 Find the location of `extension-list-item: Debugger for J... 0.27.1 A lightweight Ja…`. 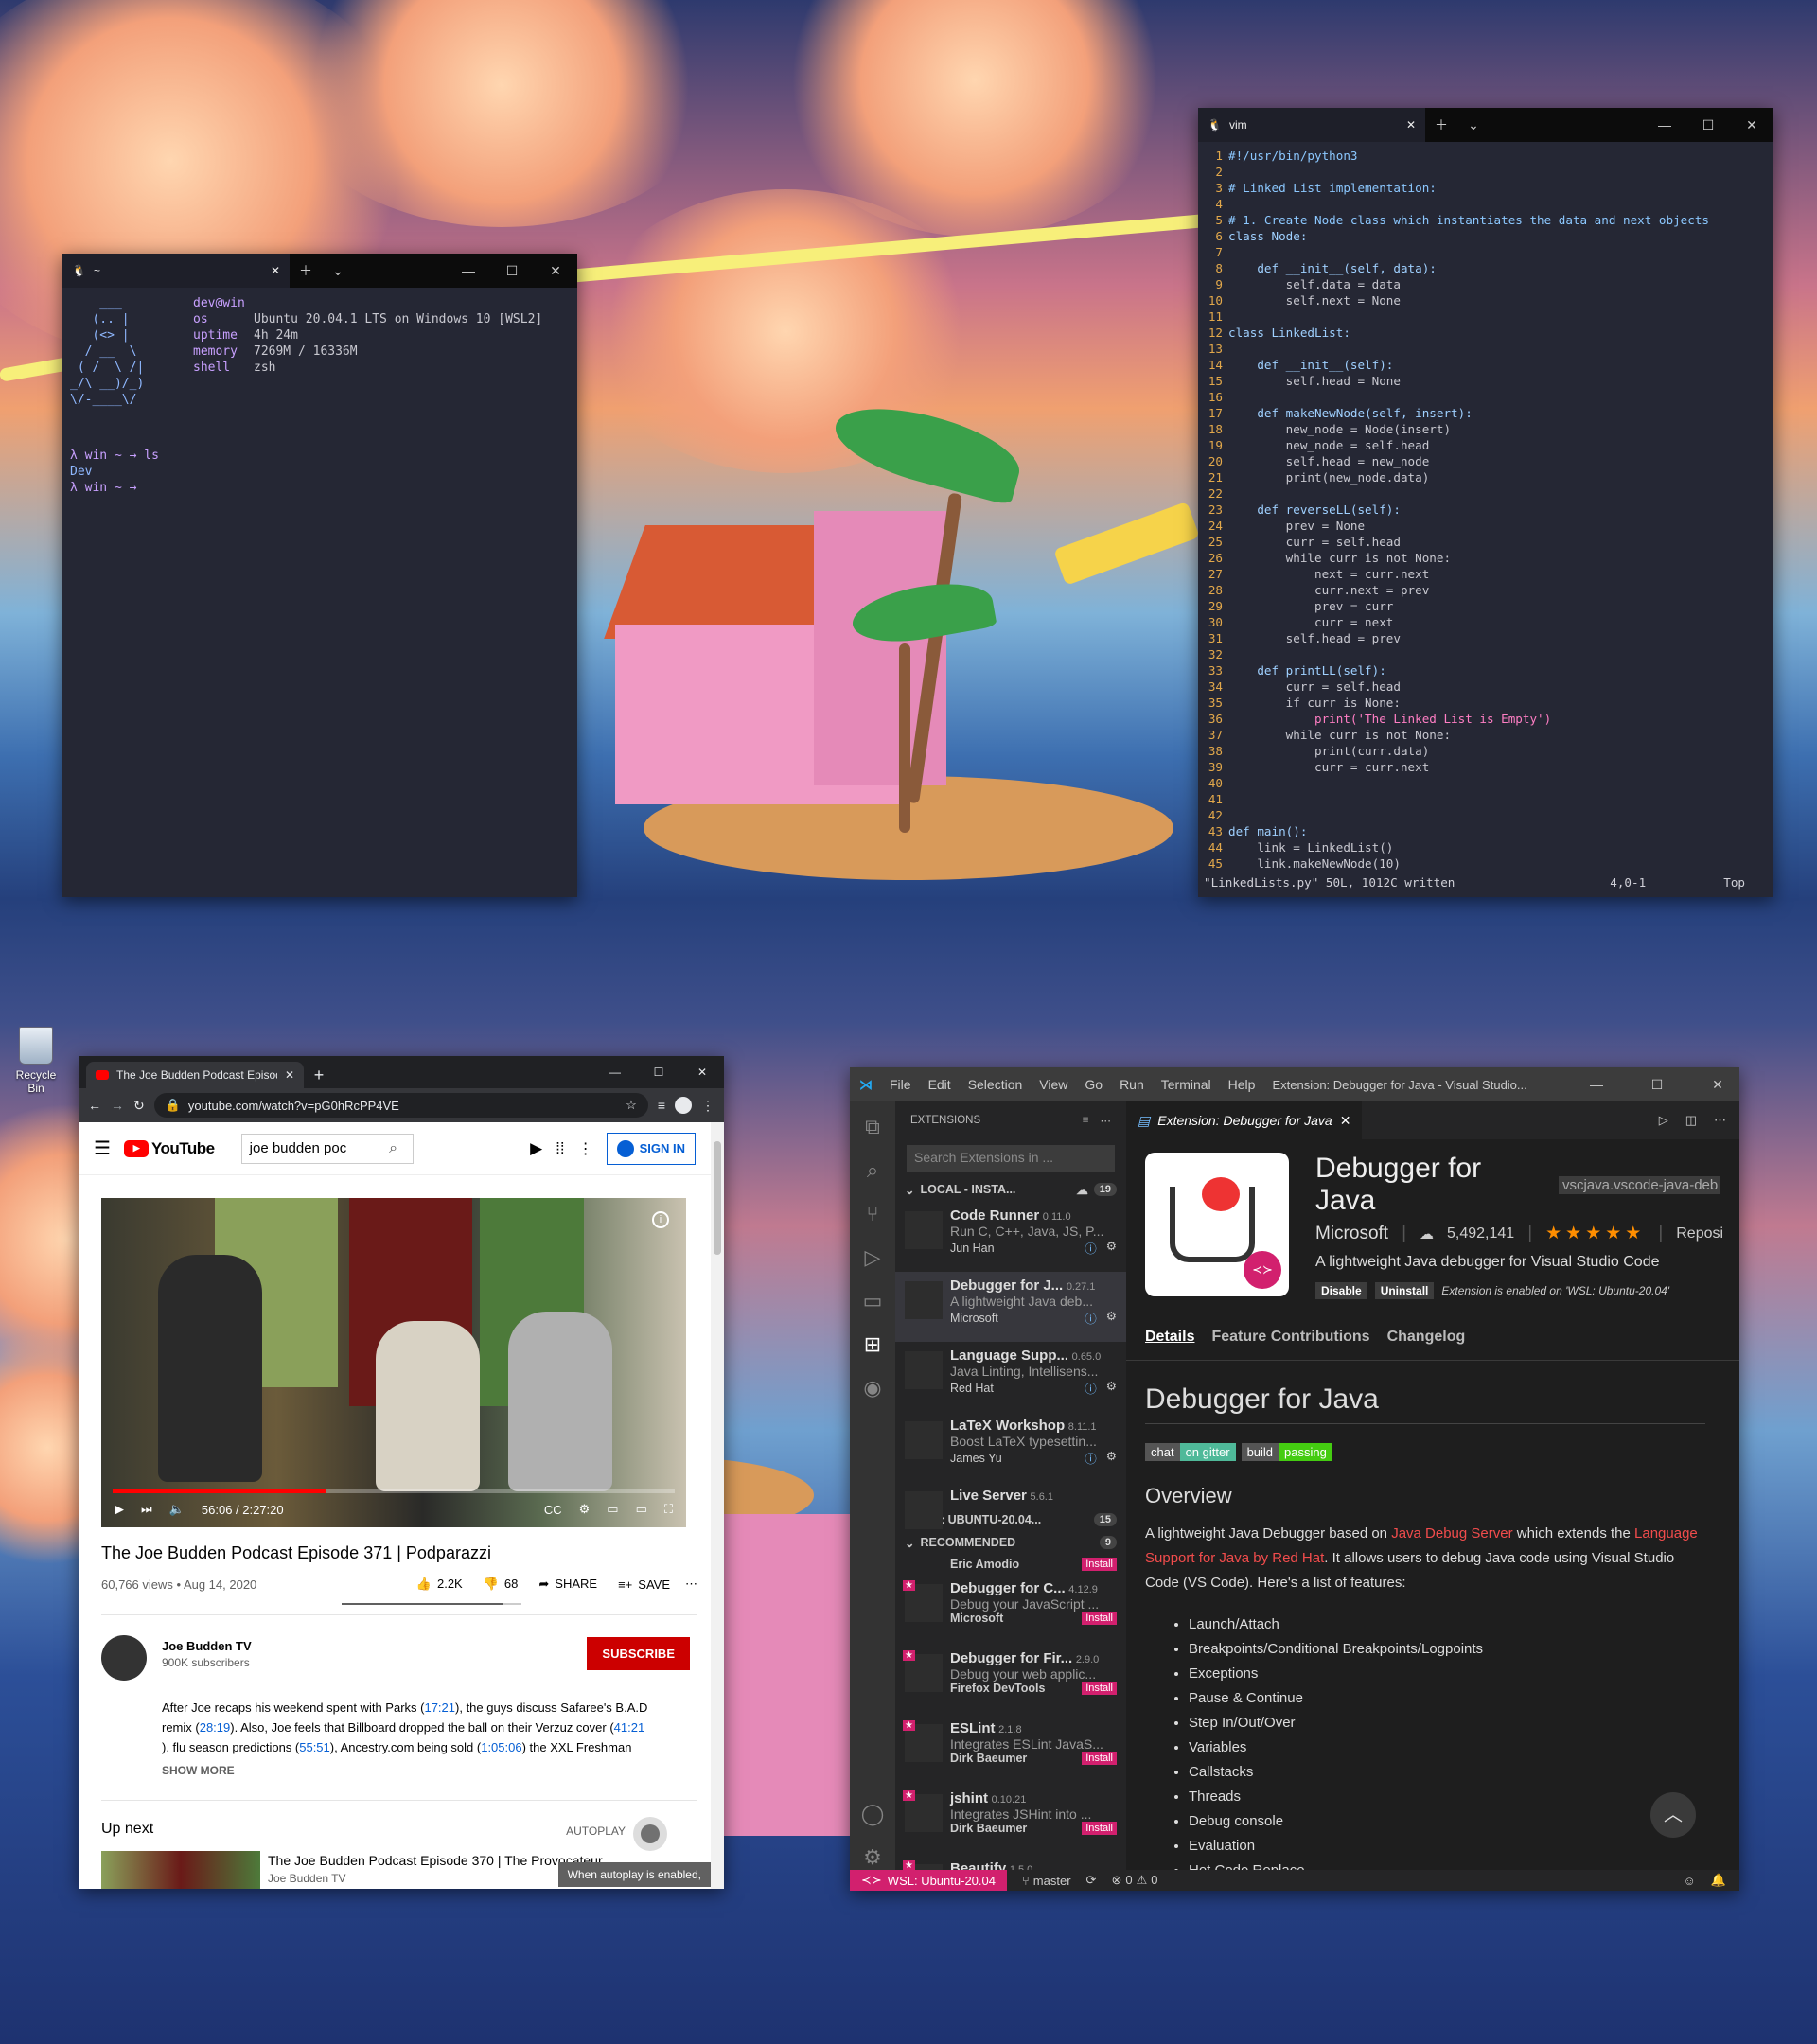

extension-list-item: Debugger for J... 0.27.1 A lightweight Ja… is located at coordinates (1010, 1307).